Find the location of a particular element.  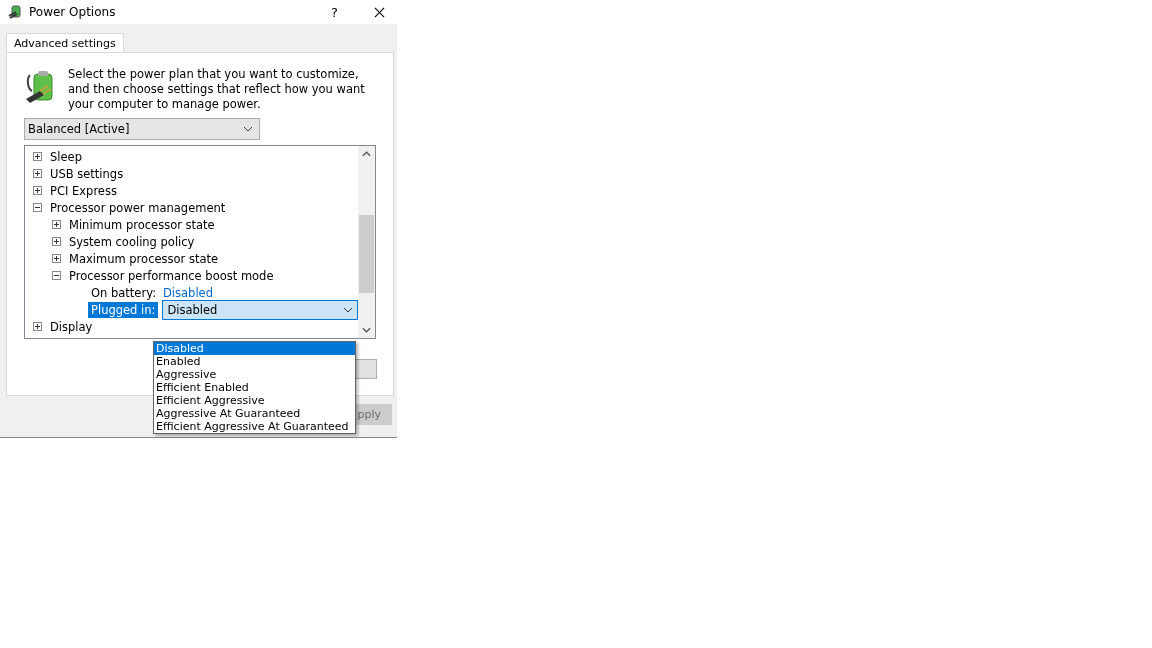

dropdown-option: Efficient Aggressive At Guaranteed is located at coordinates (254, 426).